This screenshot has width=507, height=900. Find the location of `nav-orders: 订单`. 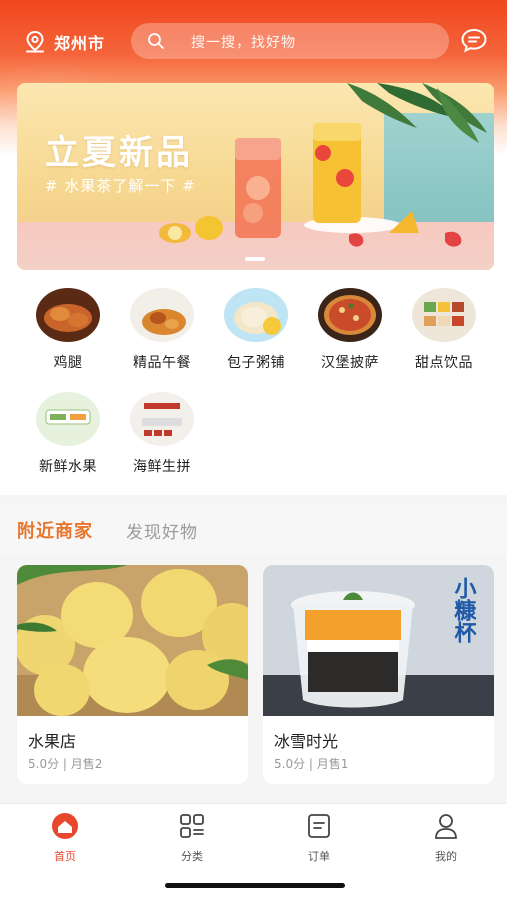

nav-orders: 订单 is located at coordinates (319, 838).